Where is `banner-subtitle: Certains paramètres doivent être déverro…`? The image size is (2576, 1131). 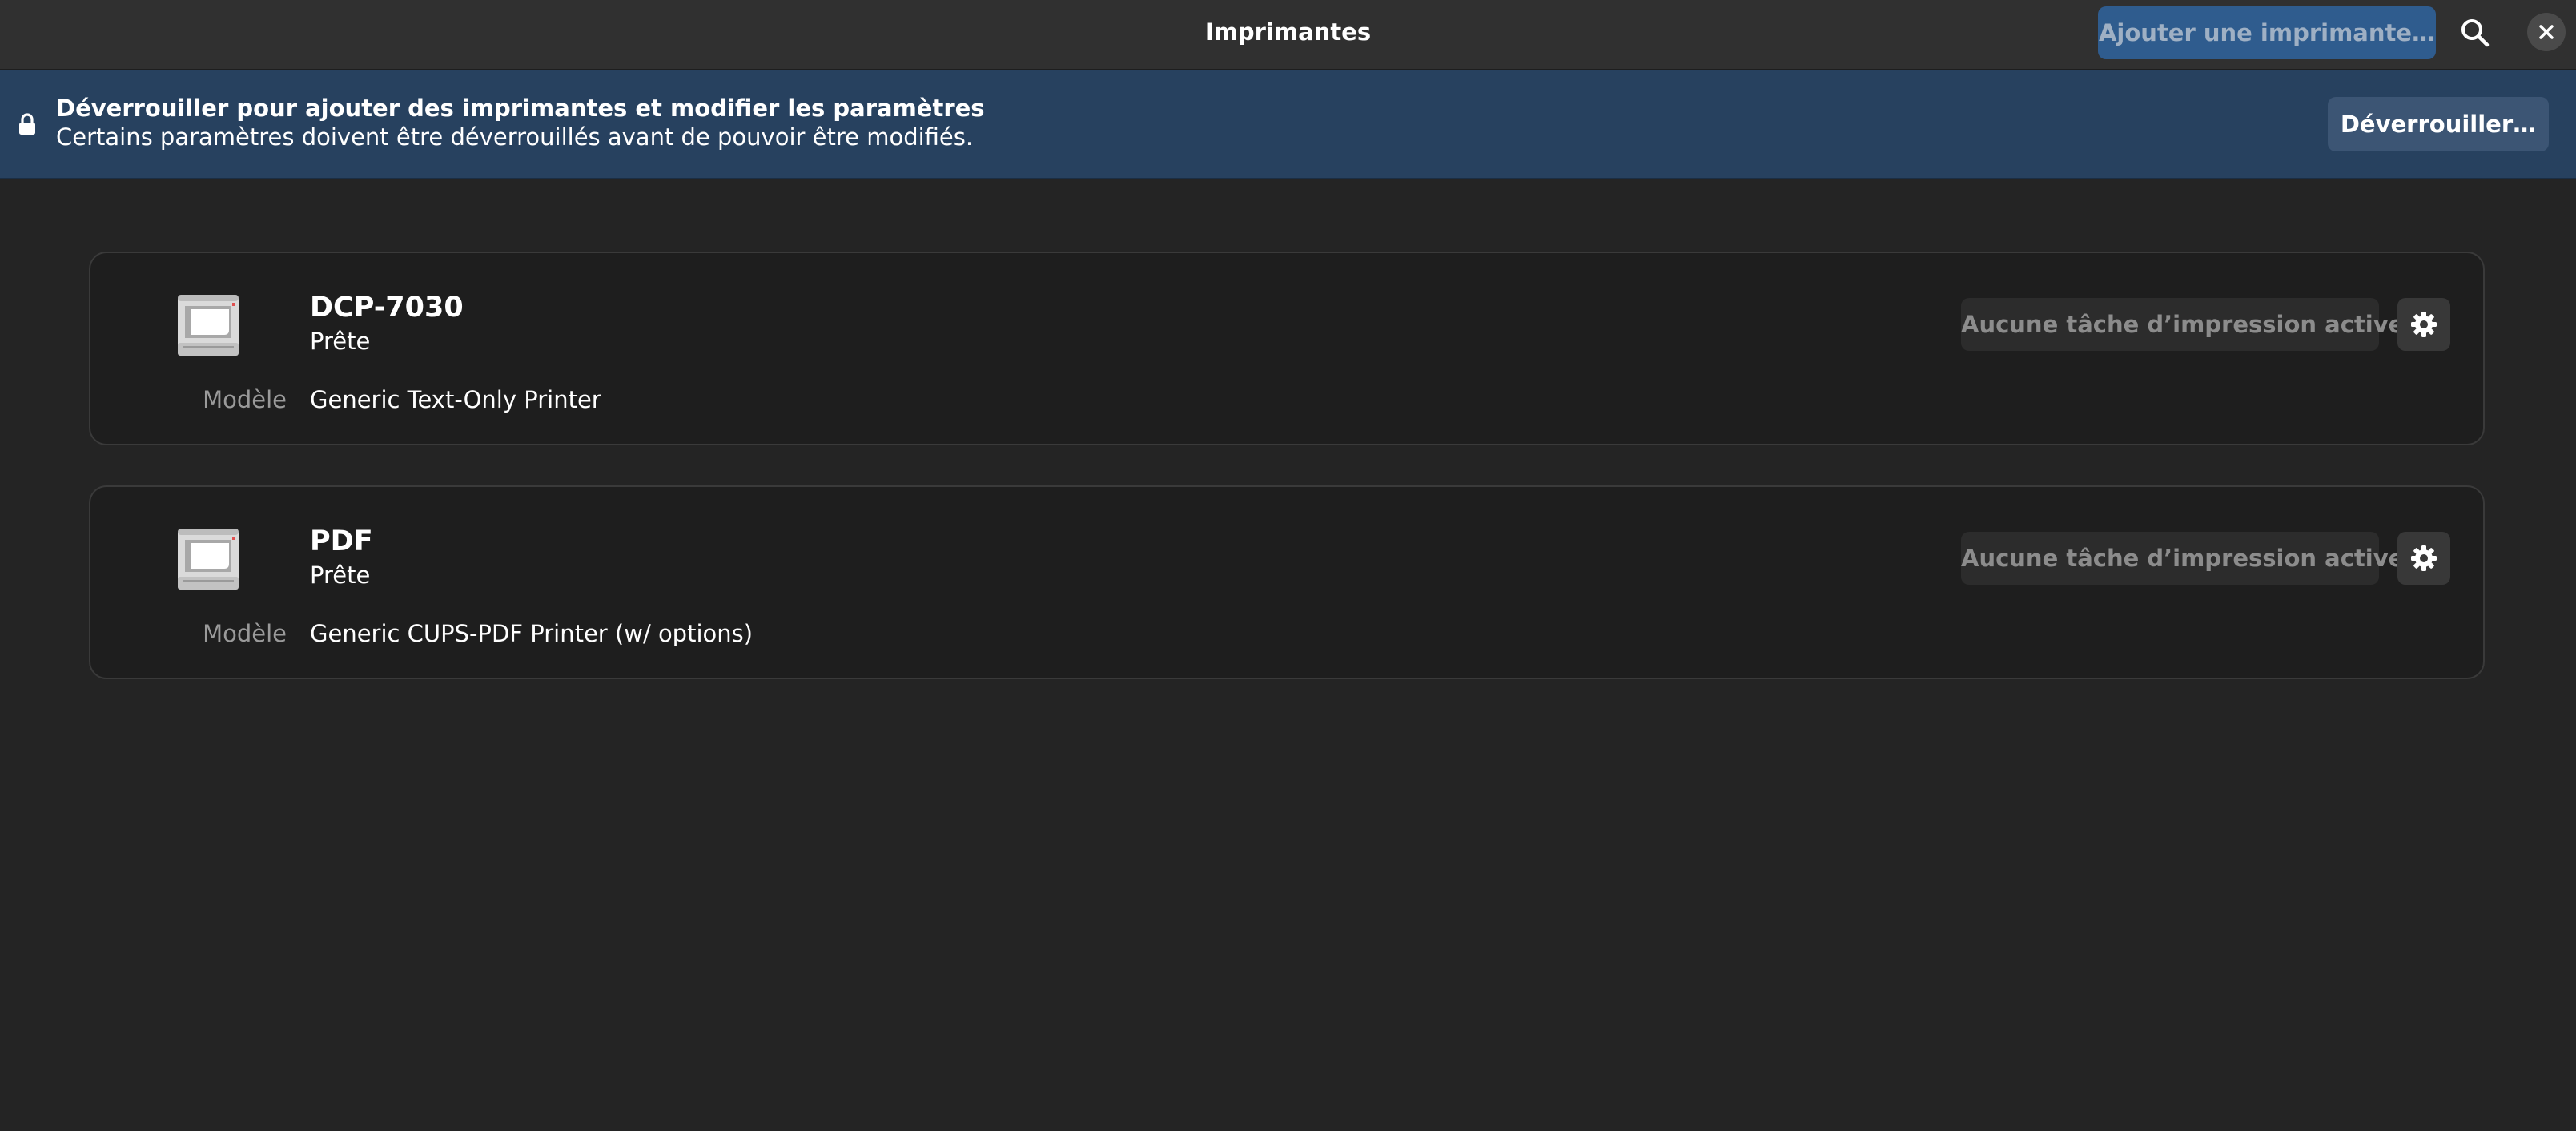
banner-subtitle: Certains paramètres doivent être déverro… is located at coordinates (515, 137).